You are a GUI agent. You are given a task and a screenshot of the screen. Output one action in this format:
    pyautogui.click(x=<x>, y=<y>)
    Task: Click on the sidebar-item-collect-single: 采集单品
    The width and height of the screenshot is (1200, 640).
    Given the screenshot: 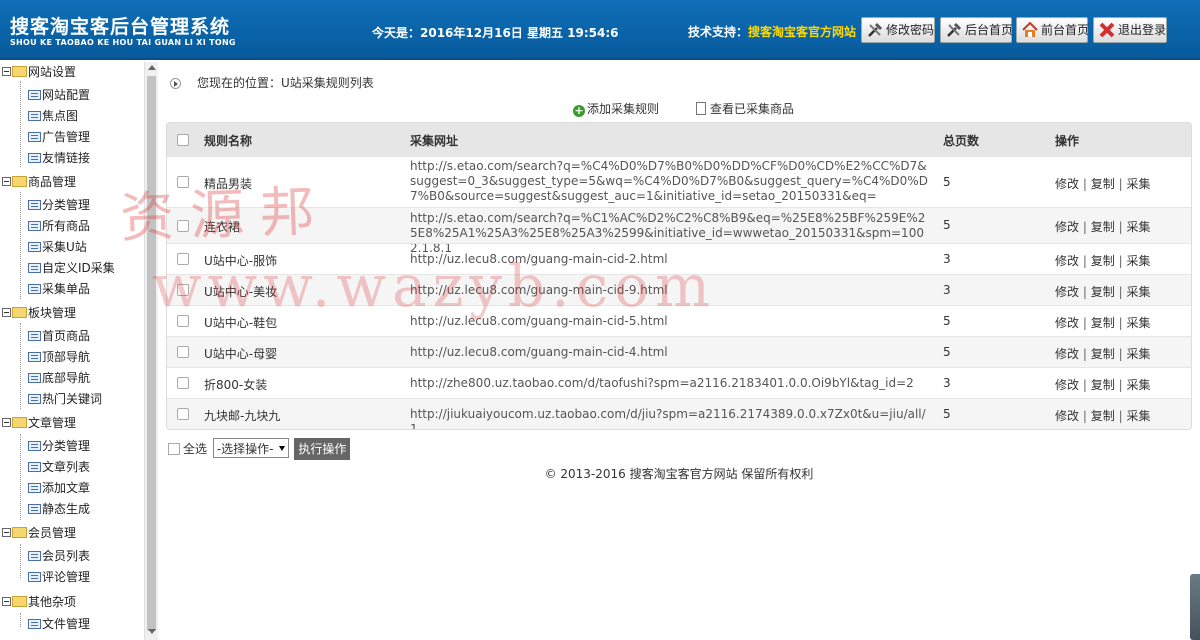 What is the action you would take?
    pyautogui.click(x=59, y=289)
    